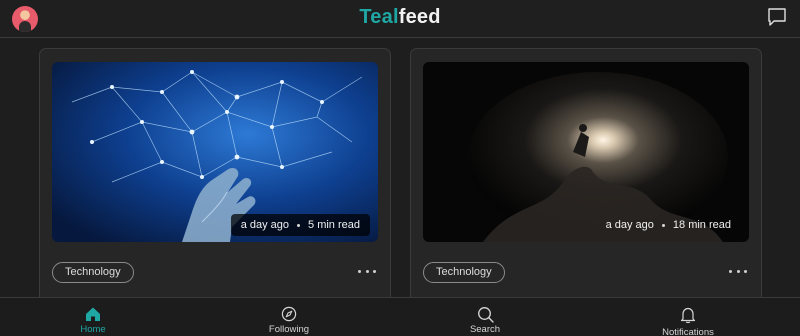 The image size is (800, 336). What do you see at coordinates (400, 316) in the screenshot?
I see `bottom-navigation: Home Following Search Notifications` at bounding box center [400, 316].